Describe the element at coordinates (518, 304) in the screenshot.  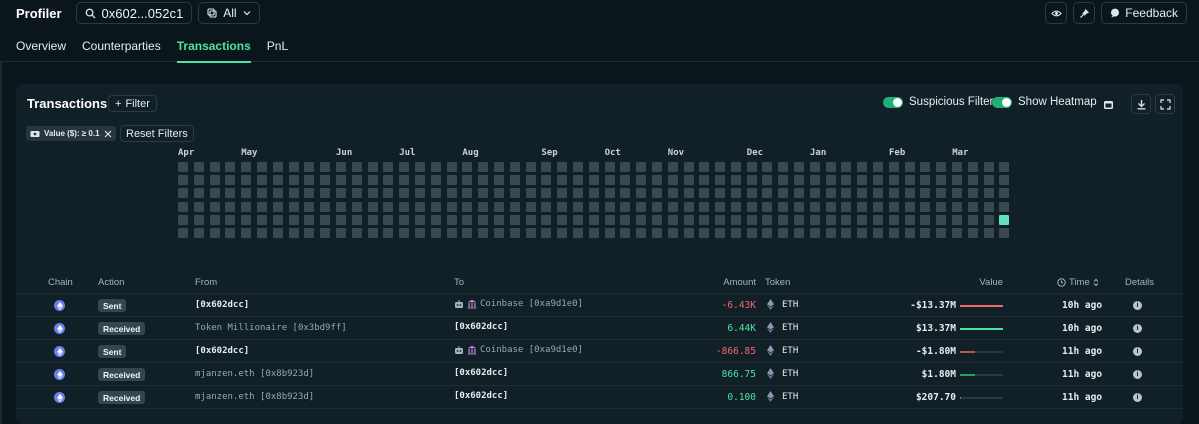
I see `to-cell: Coinbase [0xa9d1e0]` at that location.